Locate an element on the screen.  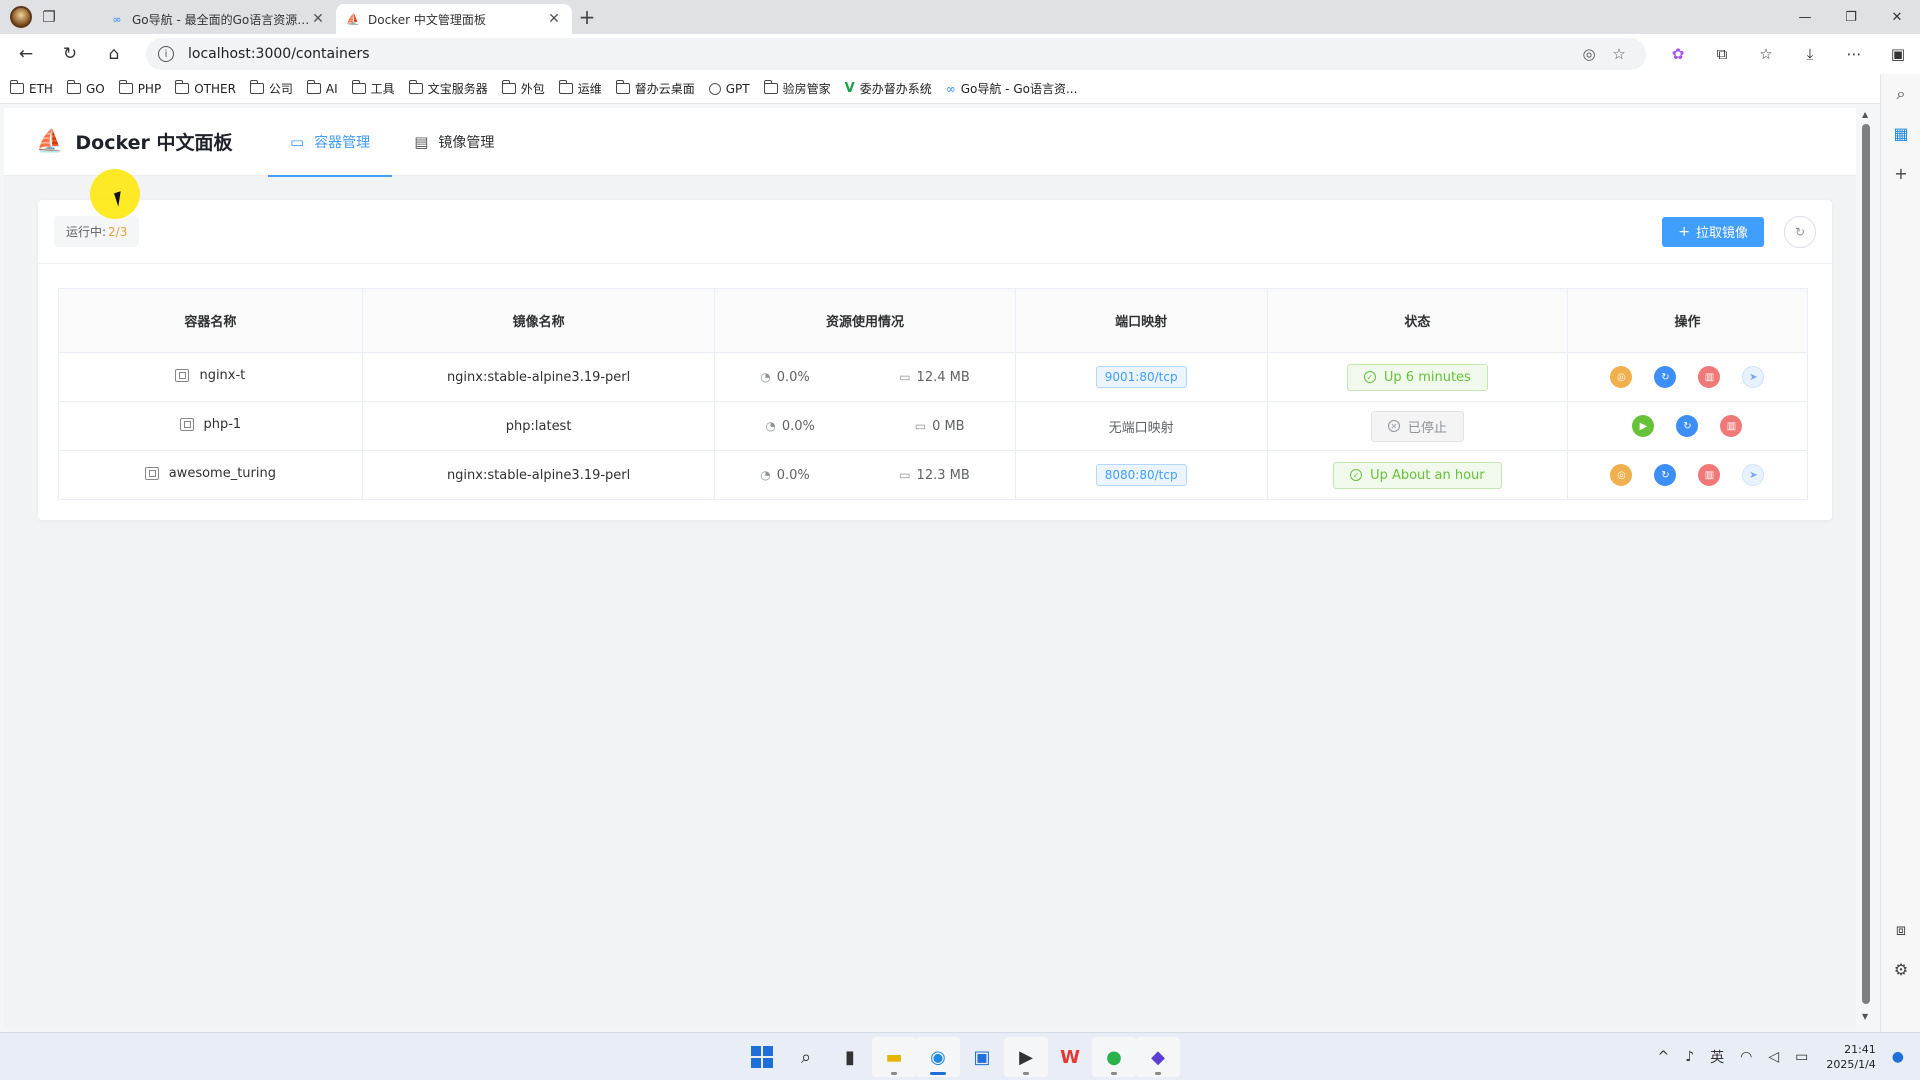
file-explorer-icon: ▬ is located at coordinates (894, 1057).